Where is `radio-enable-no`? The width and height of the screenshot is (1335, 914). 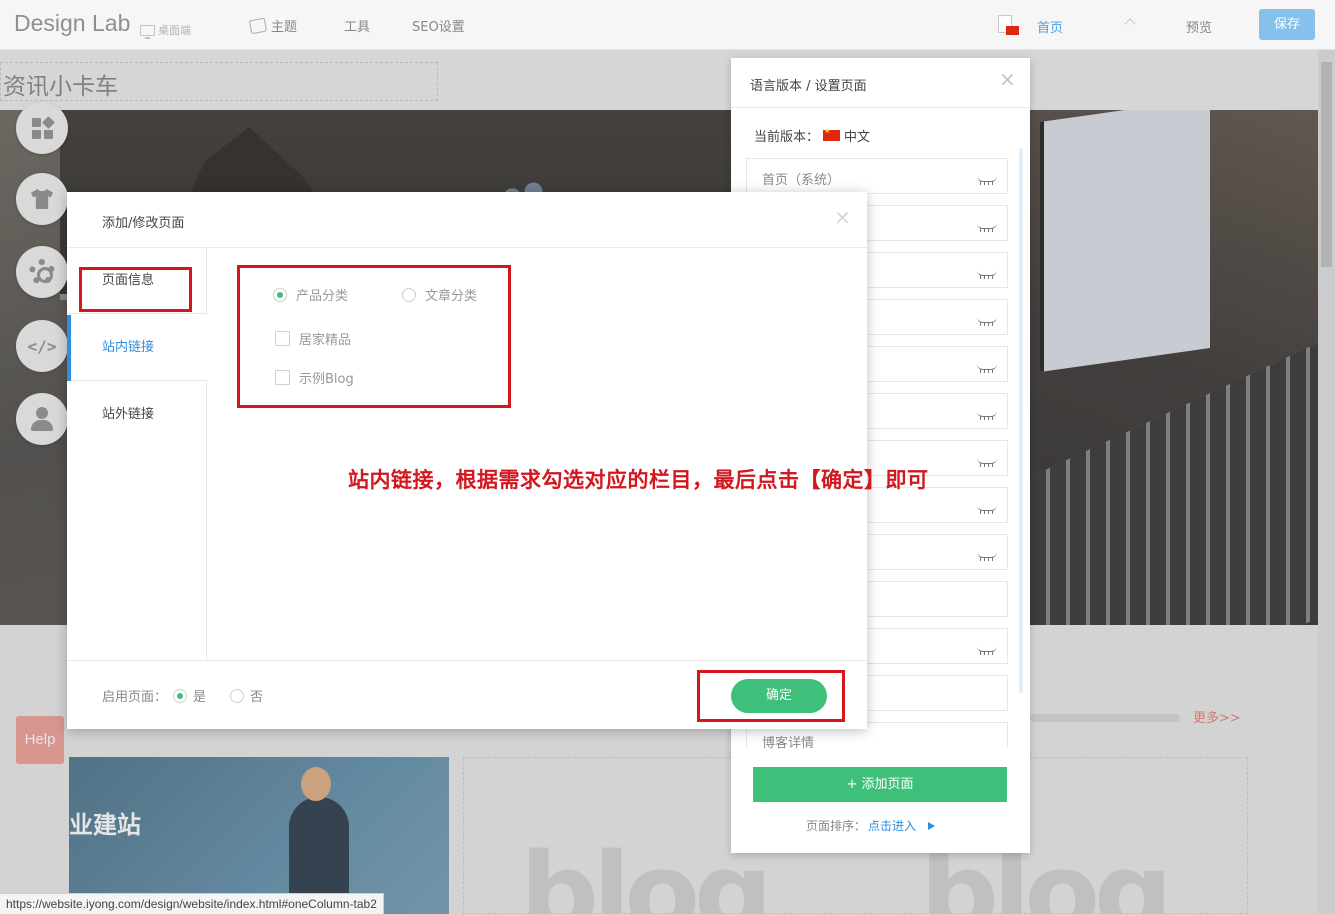 radio-enable-no is located at coordinates (237, 695).